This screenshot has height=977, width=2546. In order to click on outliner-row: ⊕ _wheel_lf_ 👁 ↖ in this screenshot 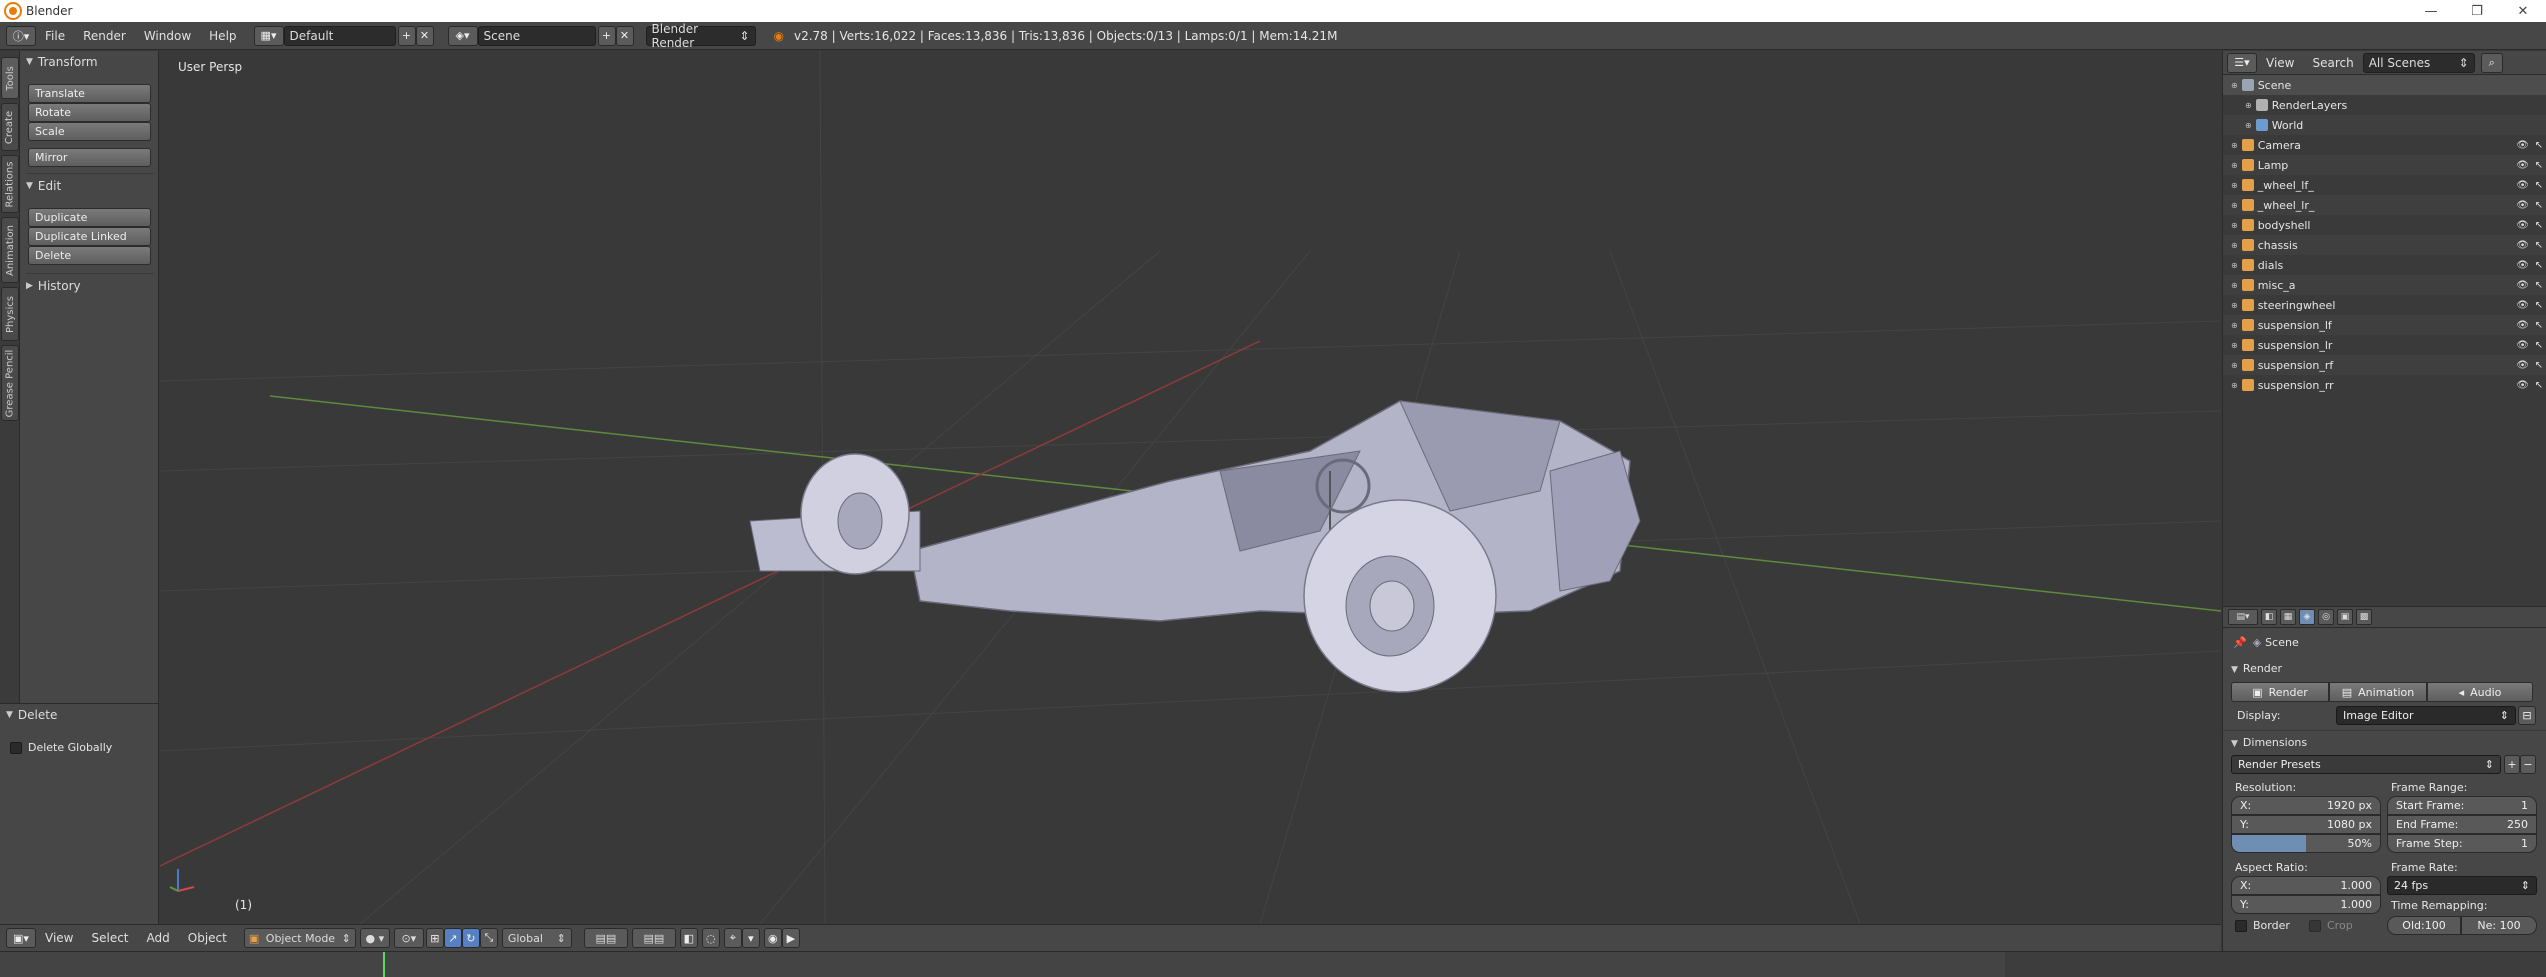, I will do `click(2384, 185)`.